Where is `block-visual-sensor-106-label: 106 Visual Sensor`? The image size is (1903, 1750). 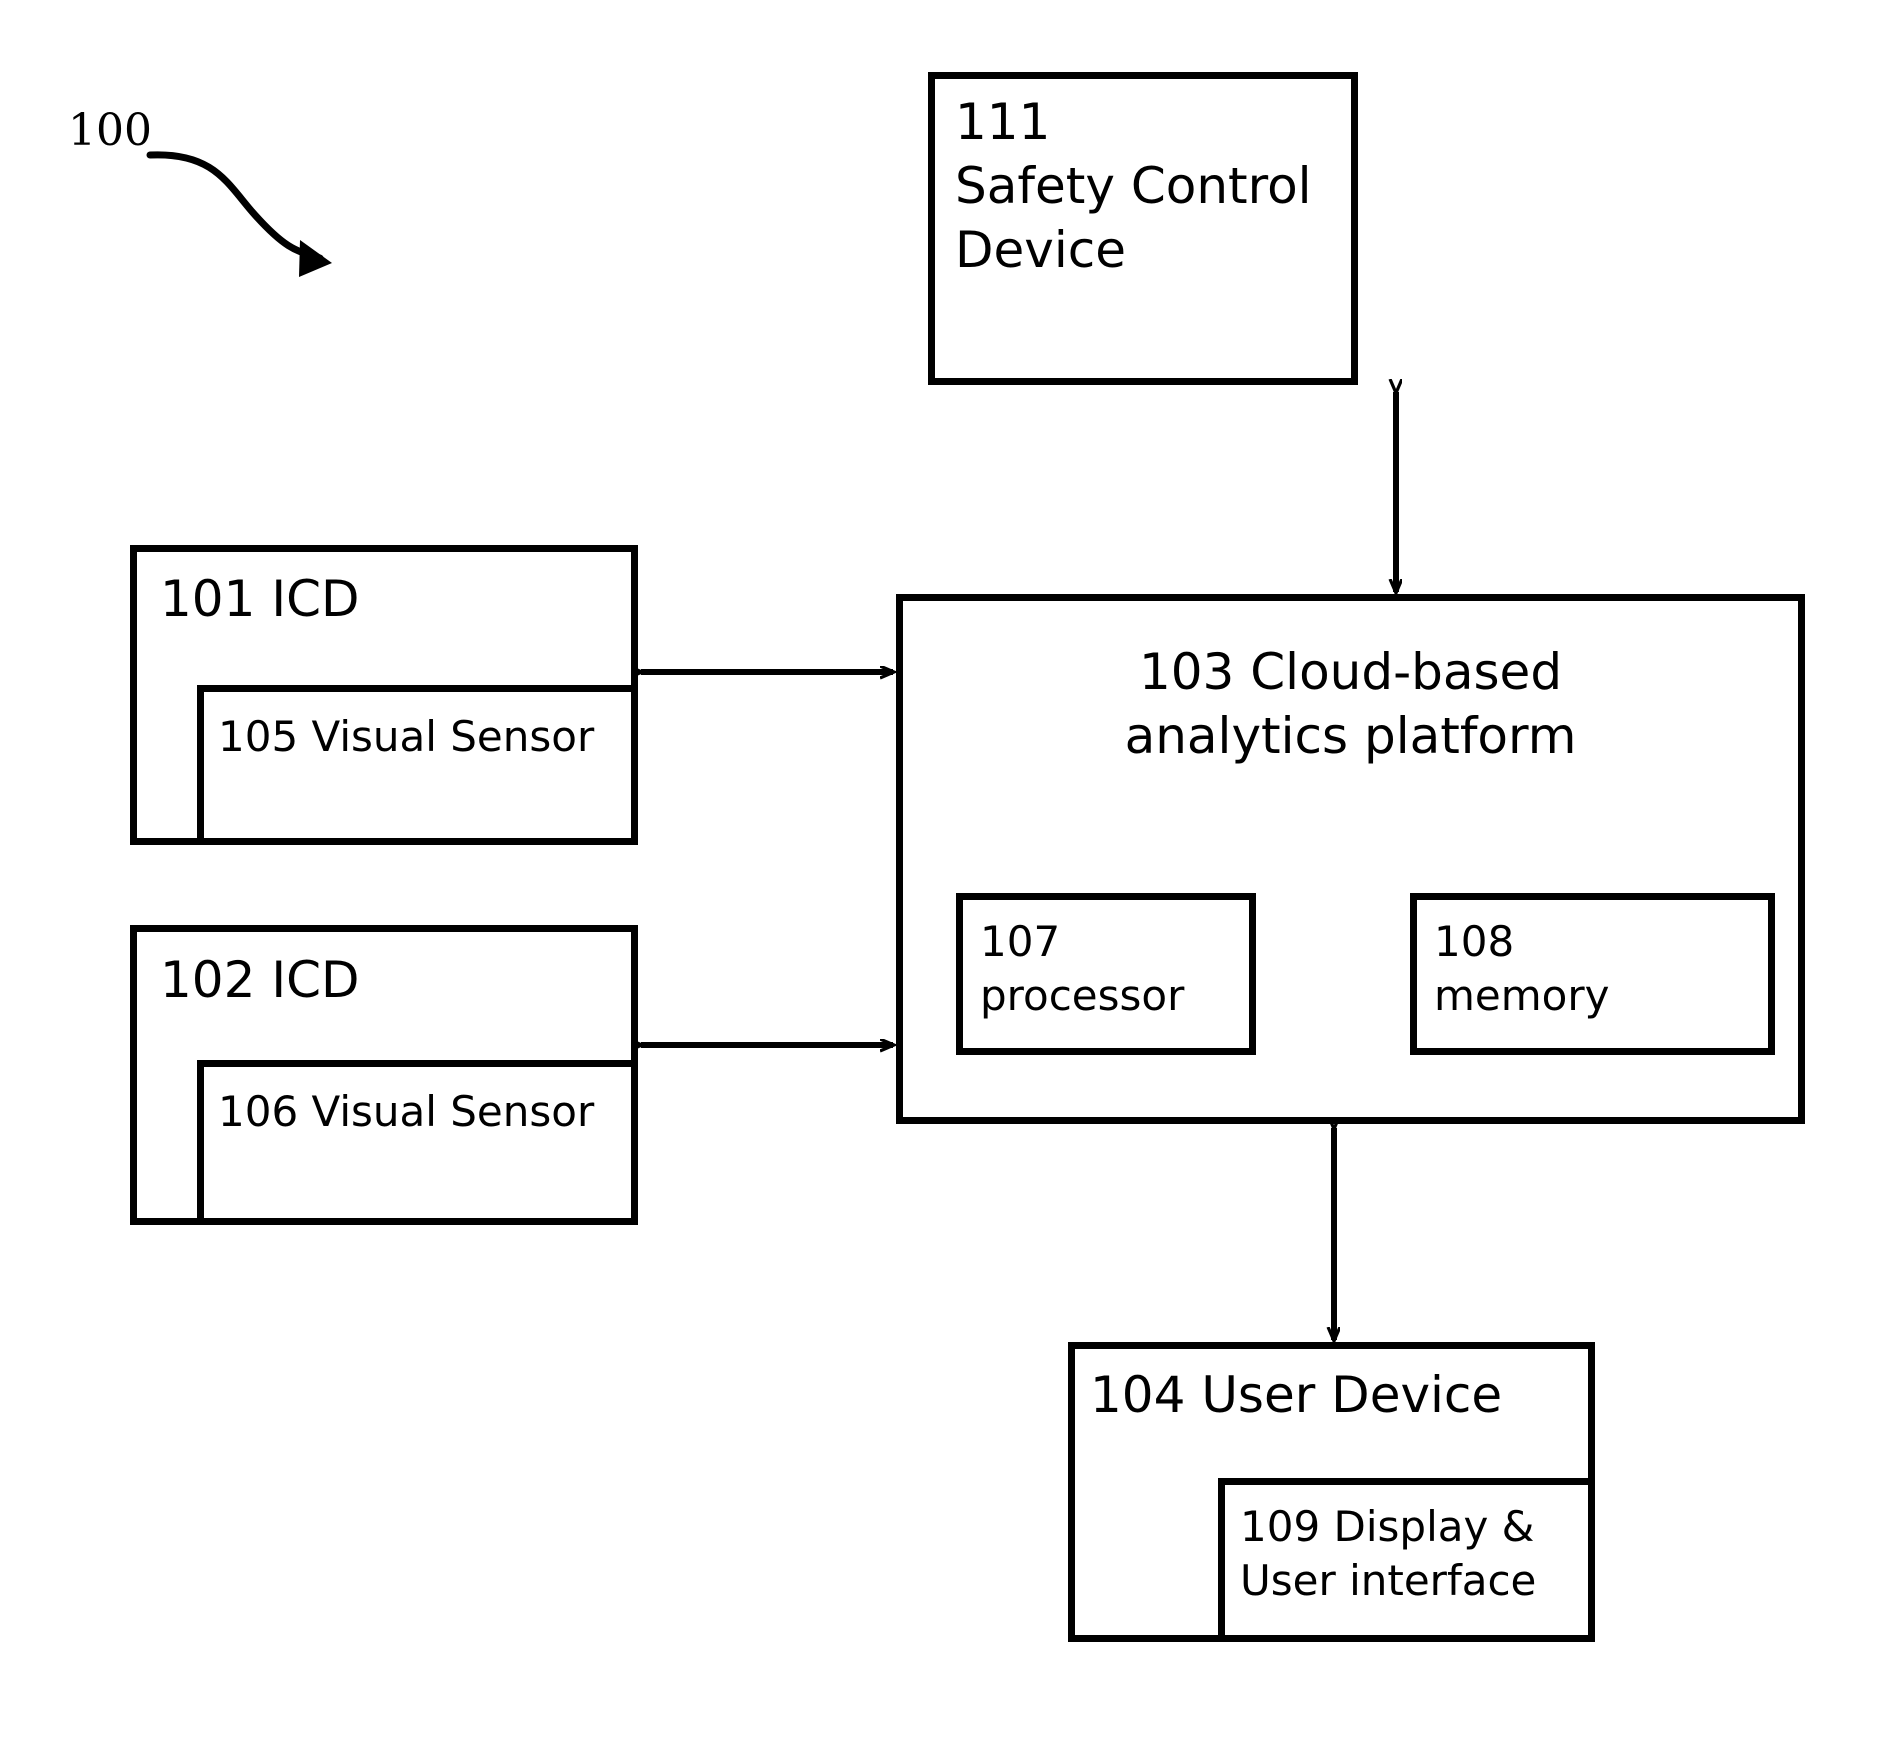 block-visual-sensor-106-label: 106 Visual Sensor is located at coordinates (406, 1111).